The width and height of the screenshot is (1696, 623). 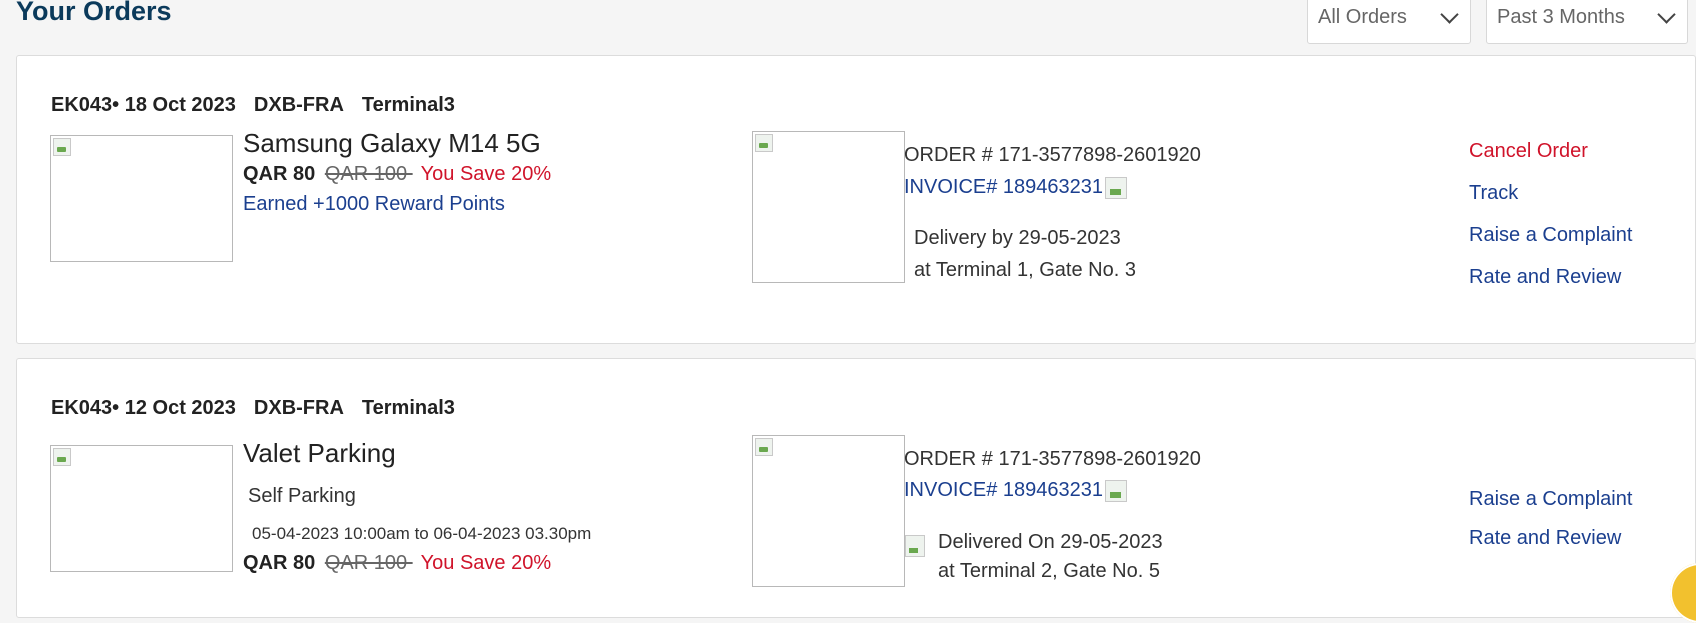 I want to click on delivery-location: at Terminal 1, Gate No. 3, so click(x=1025, y=270).